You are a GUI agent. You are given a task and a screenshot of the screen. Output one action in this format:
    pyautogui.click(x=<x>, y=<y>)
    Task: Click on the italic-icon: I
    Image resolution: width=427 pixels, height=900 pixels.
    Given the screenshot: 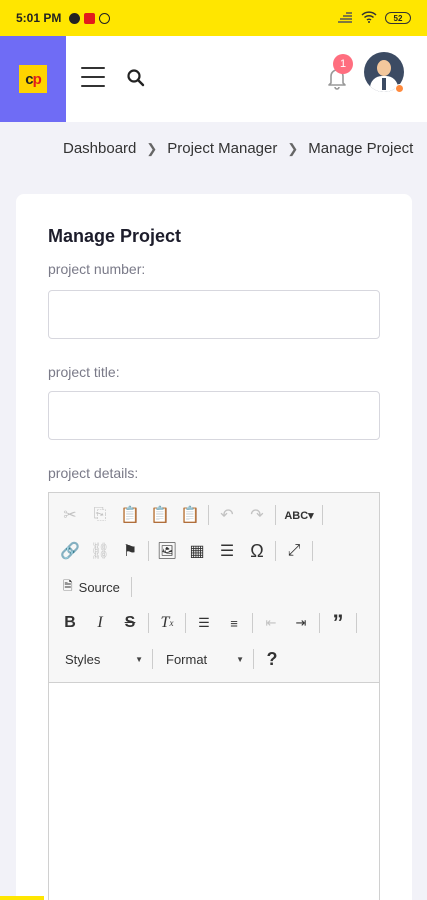 What is the action you would take?
    pyautogui.click(x=100, y=623)
    